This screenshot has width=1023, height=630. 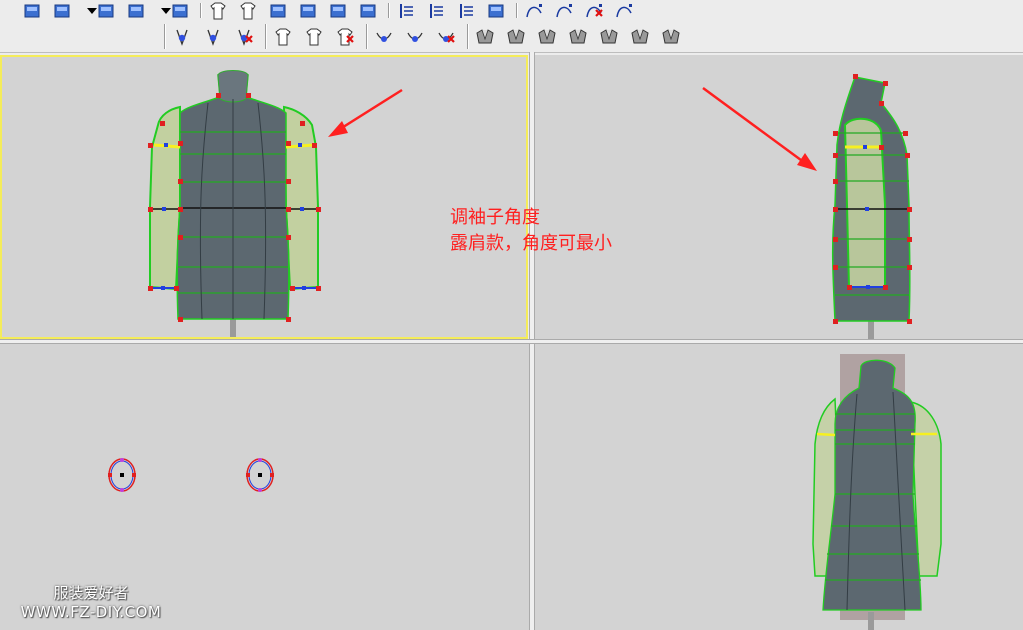 I want to click on shirt-delete-button, so click(x=345, y=37).